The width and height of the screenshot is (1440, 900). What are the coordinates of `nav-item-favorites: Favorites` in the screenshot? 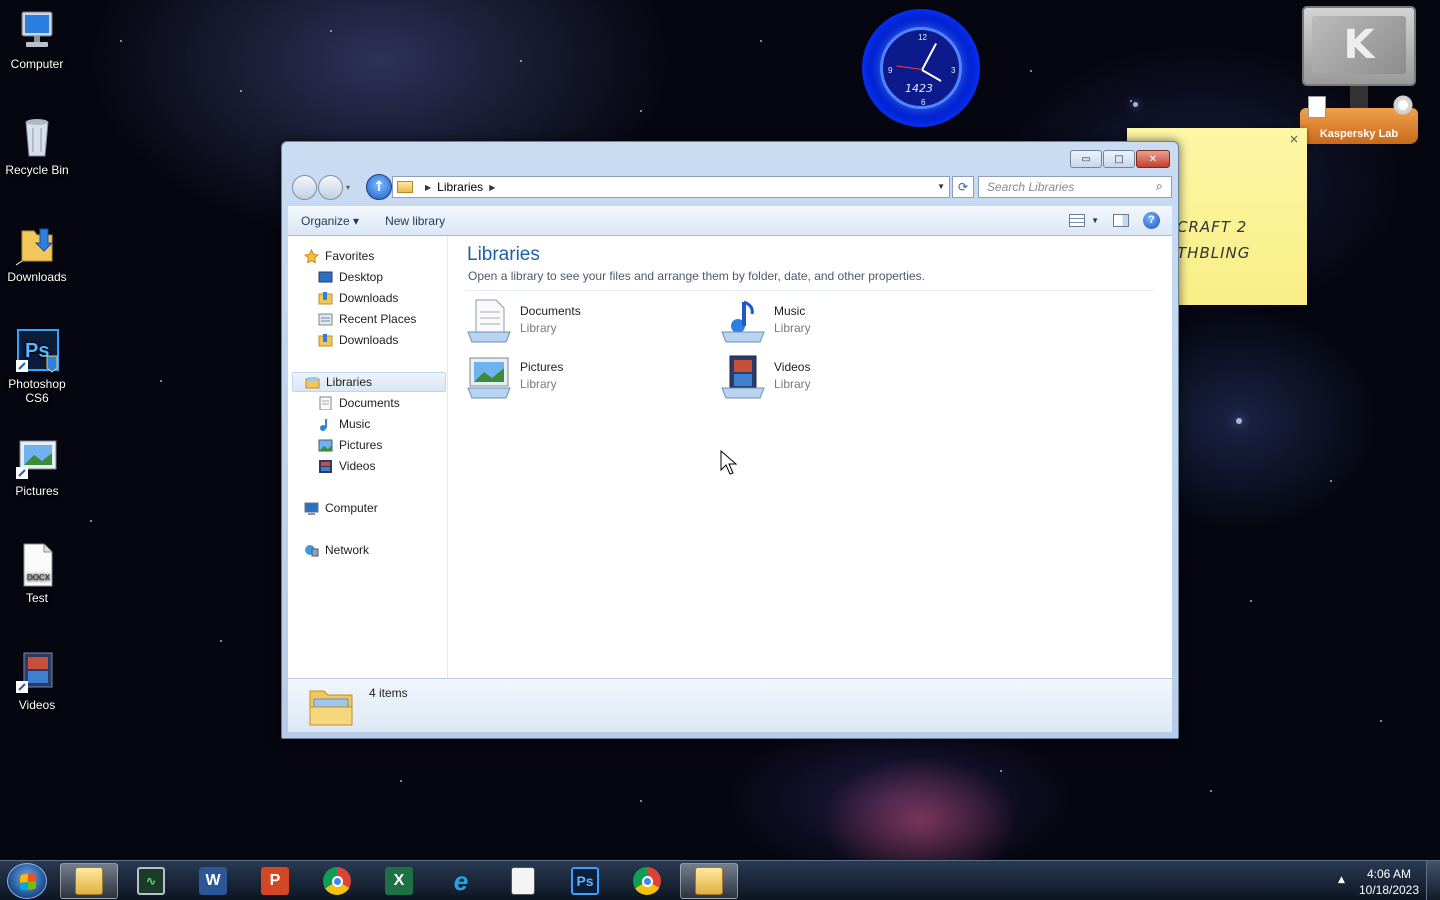 It's located at (339, 256).